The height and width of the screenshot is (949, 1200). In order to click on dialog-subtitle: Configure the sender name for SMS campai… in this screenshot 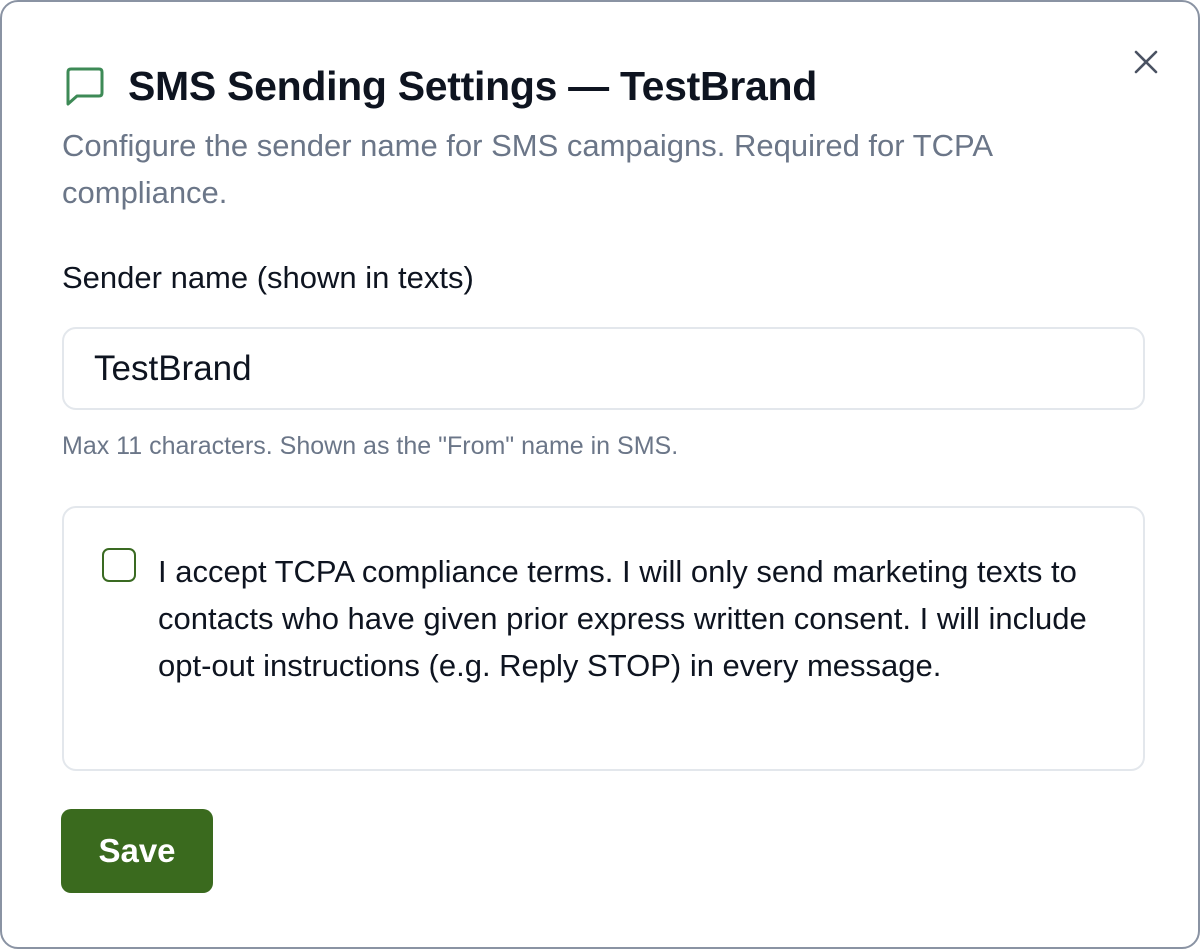, I will do `click(527, 169)`.